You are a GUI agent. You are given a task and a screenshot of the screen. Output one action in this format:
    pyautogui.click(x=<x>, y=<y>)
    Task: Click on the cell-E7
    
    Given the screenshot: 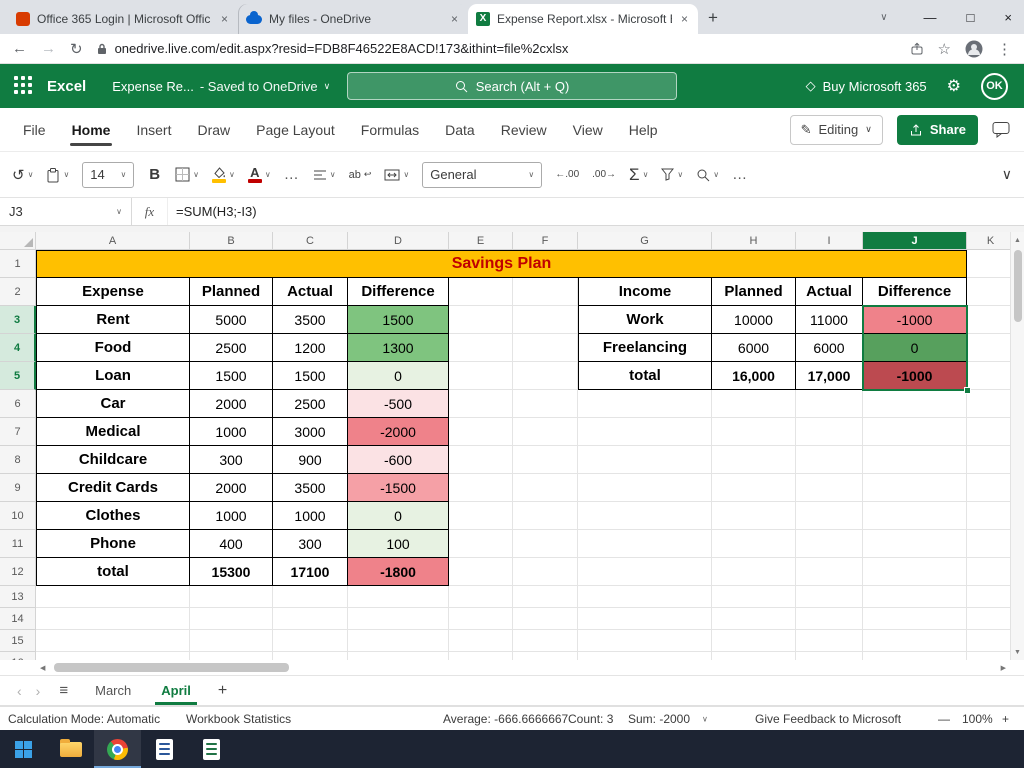 What is the action you would take?
    pyautogui.click(x=481, y=432)
    